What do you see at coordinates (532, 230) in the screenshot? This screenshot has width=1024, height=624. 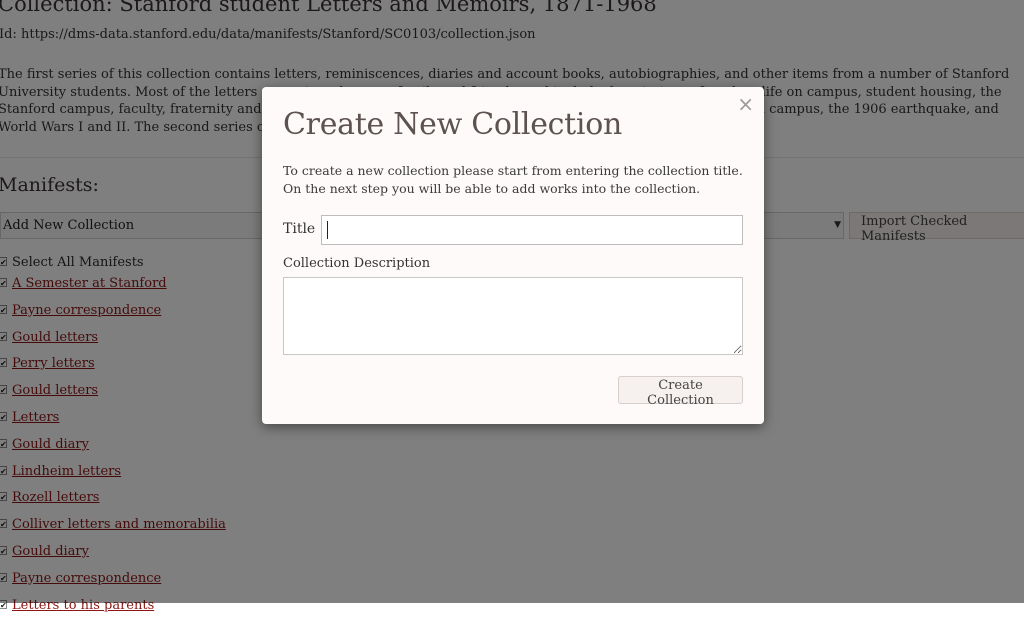 I see `title-input` at bounding box center [532, 230].